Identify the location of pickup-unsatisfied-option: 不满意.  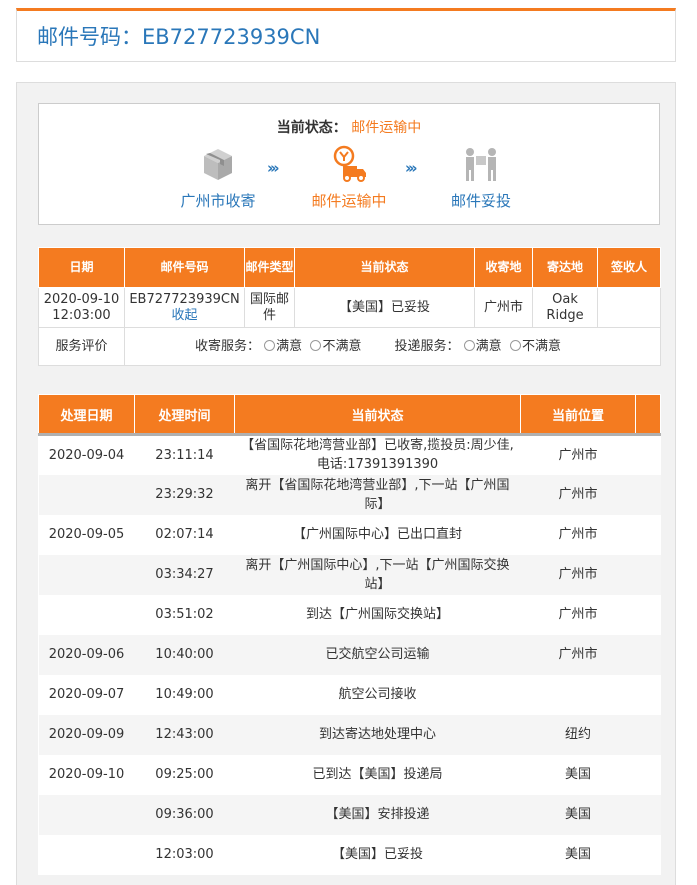
(335, 346).